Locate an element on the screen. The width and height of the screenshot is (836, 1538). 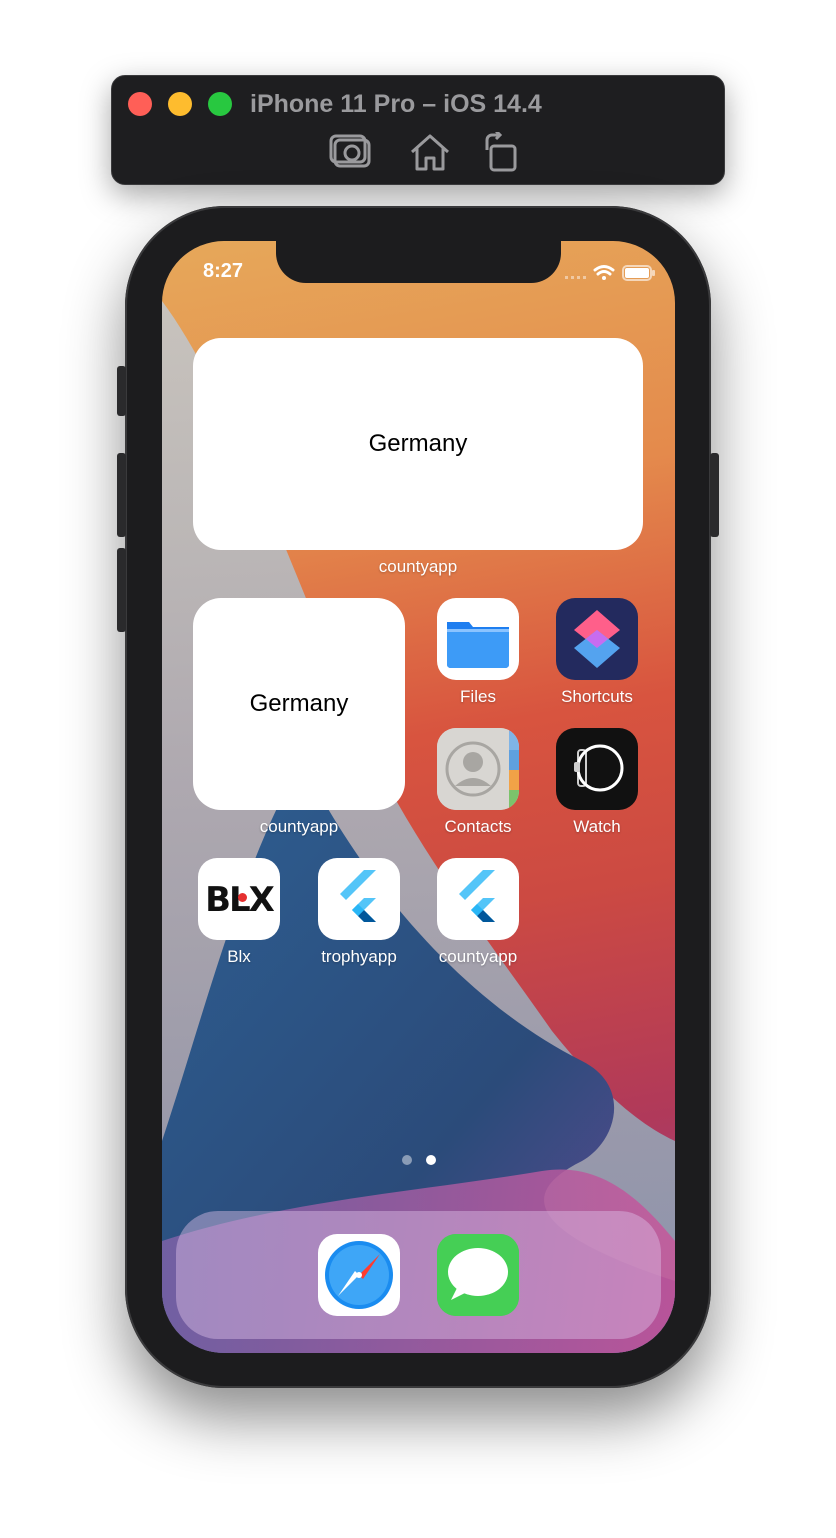
widget-small-label: countyapp is located at coordinates (299, 826).